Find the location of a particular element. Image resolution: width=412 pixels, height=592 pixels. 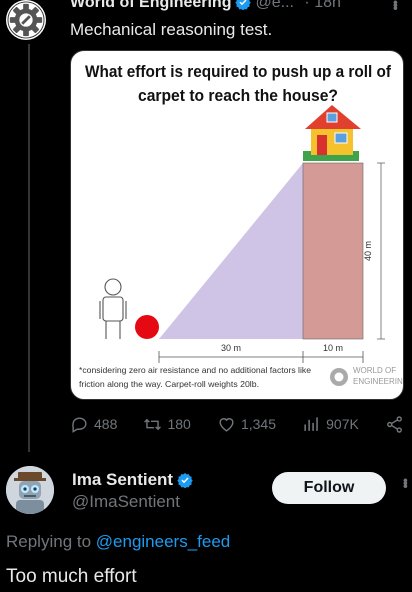

author-name: World of Engineering is located at coordinates (150, 5).